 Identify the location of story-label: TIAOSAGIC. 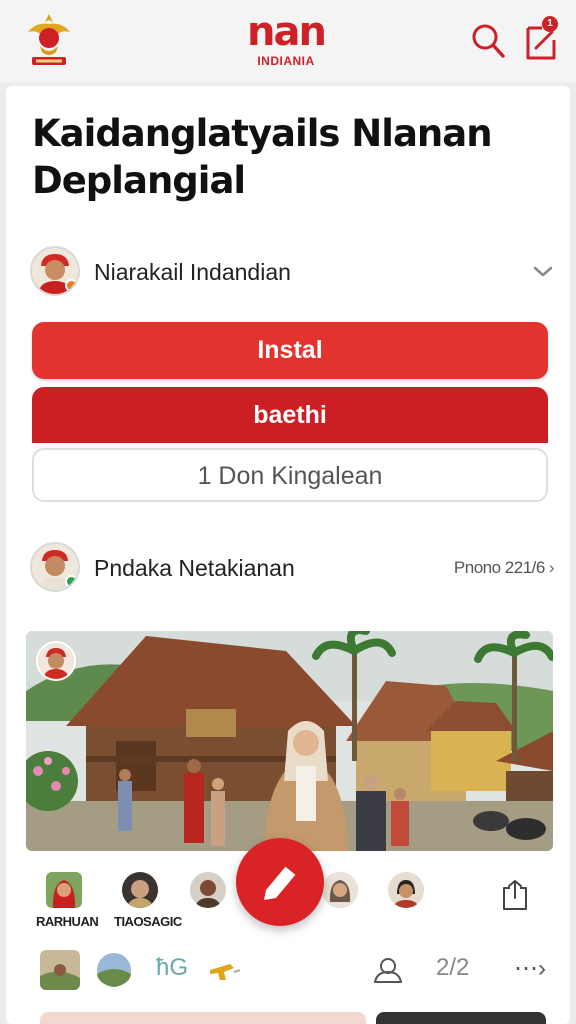
(148, 921).